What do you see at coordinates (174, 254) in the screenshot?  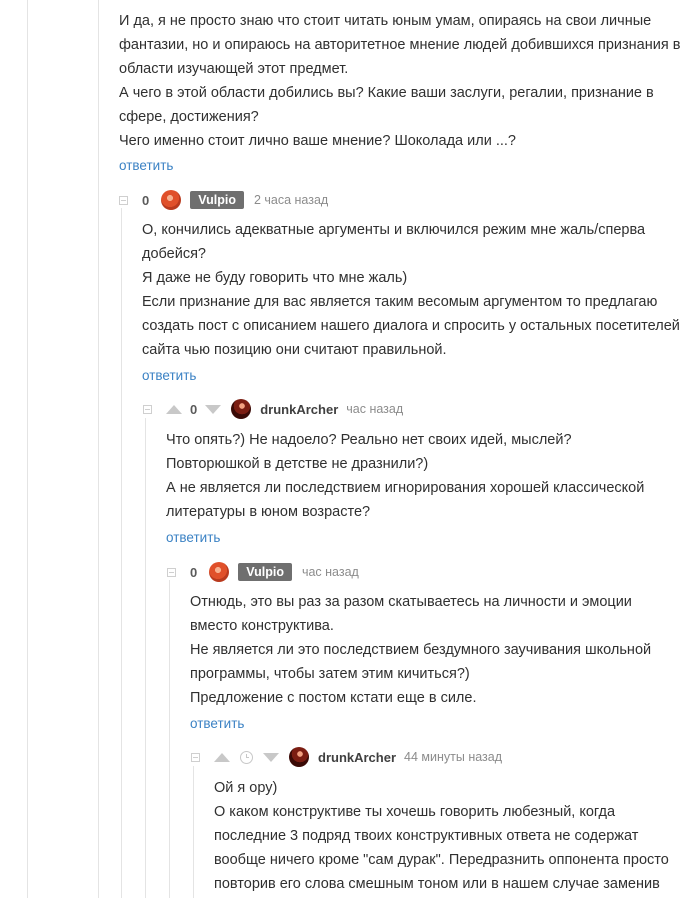 I see `comment-line: добейся?` at bounding box center [174, 254].